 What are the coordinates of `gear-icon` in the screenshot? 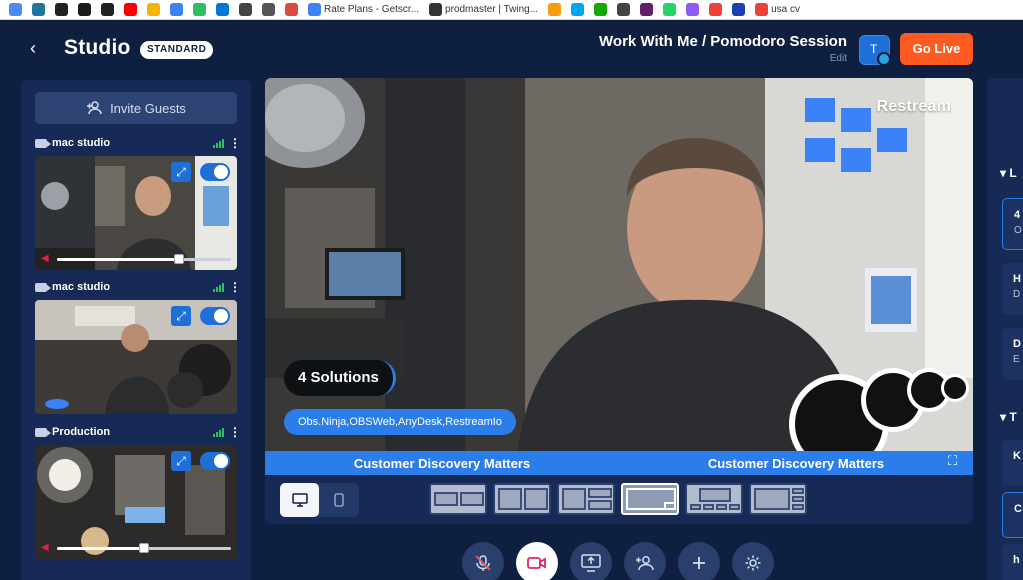 It's located at (753, 563).